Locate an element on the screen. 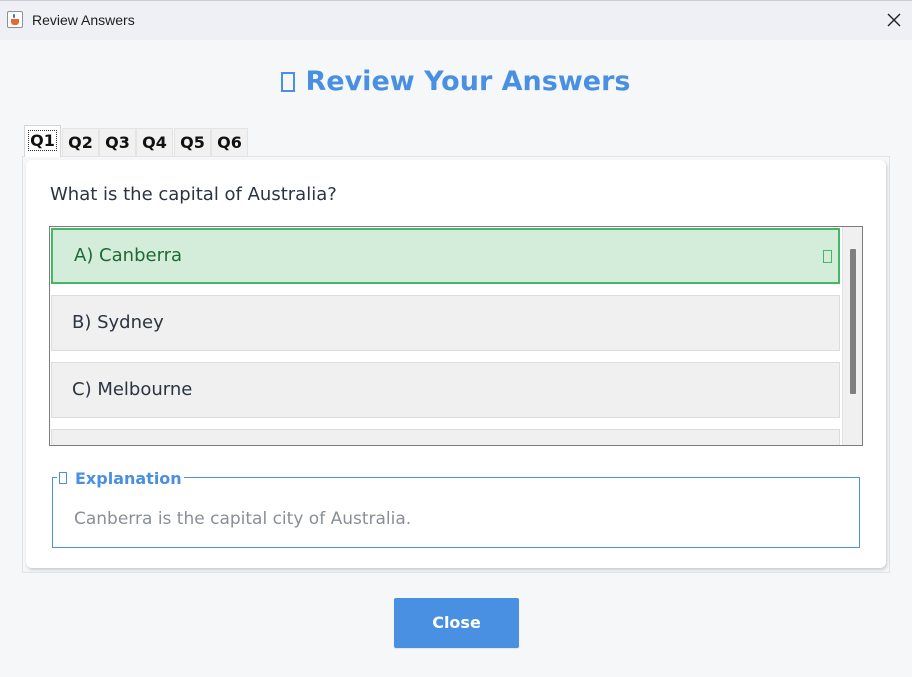 The width and height of the screenshot is (912, 677). tab-label: Q6 is located at coordinates (229, 142).